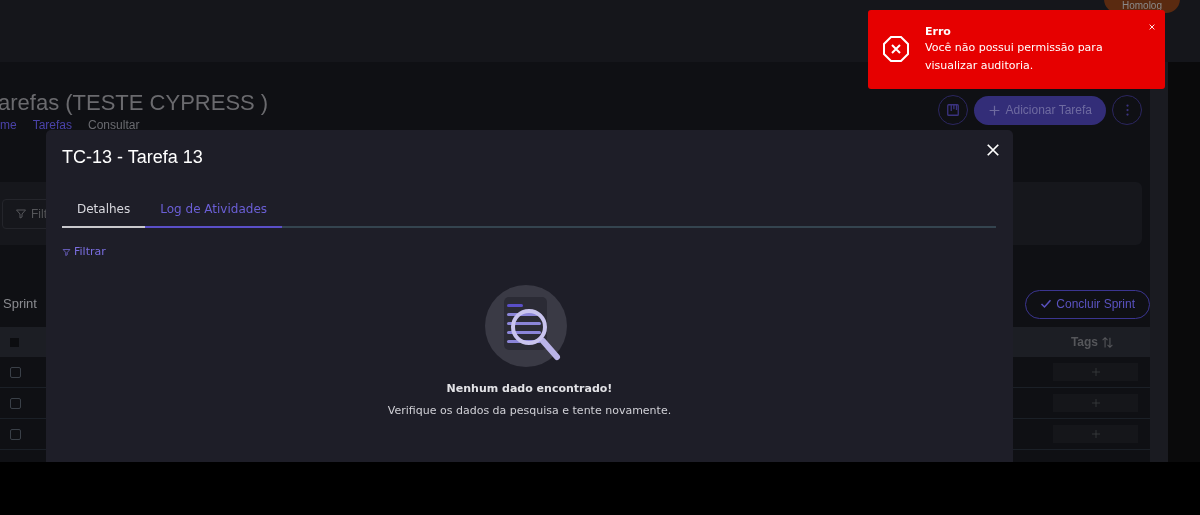 This screenshot has height=515, width=1200. Describe the element at coordinates (214, 210) in the screenshot. I see `tab: Log de Atividades` at that location.